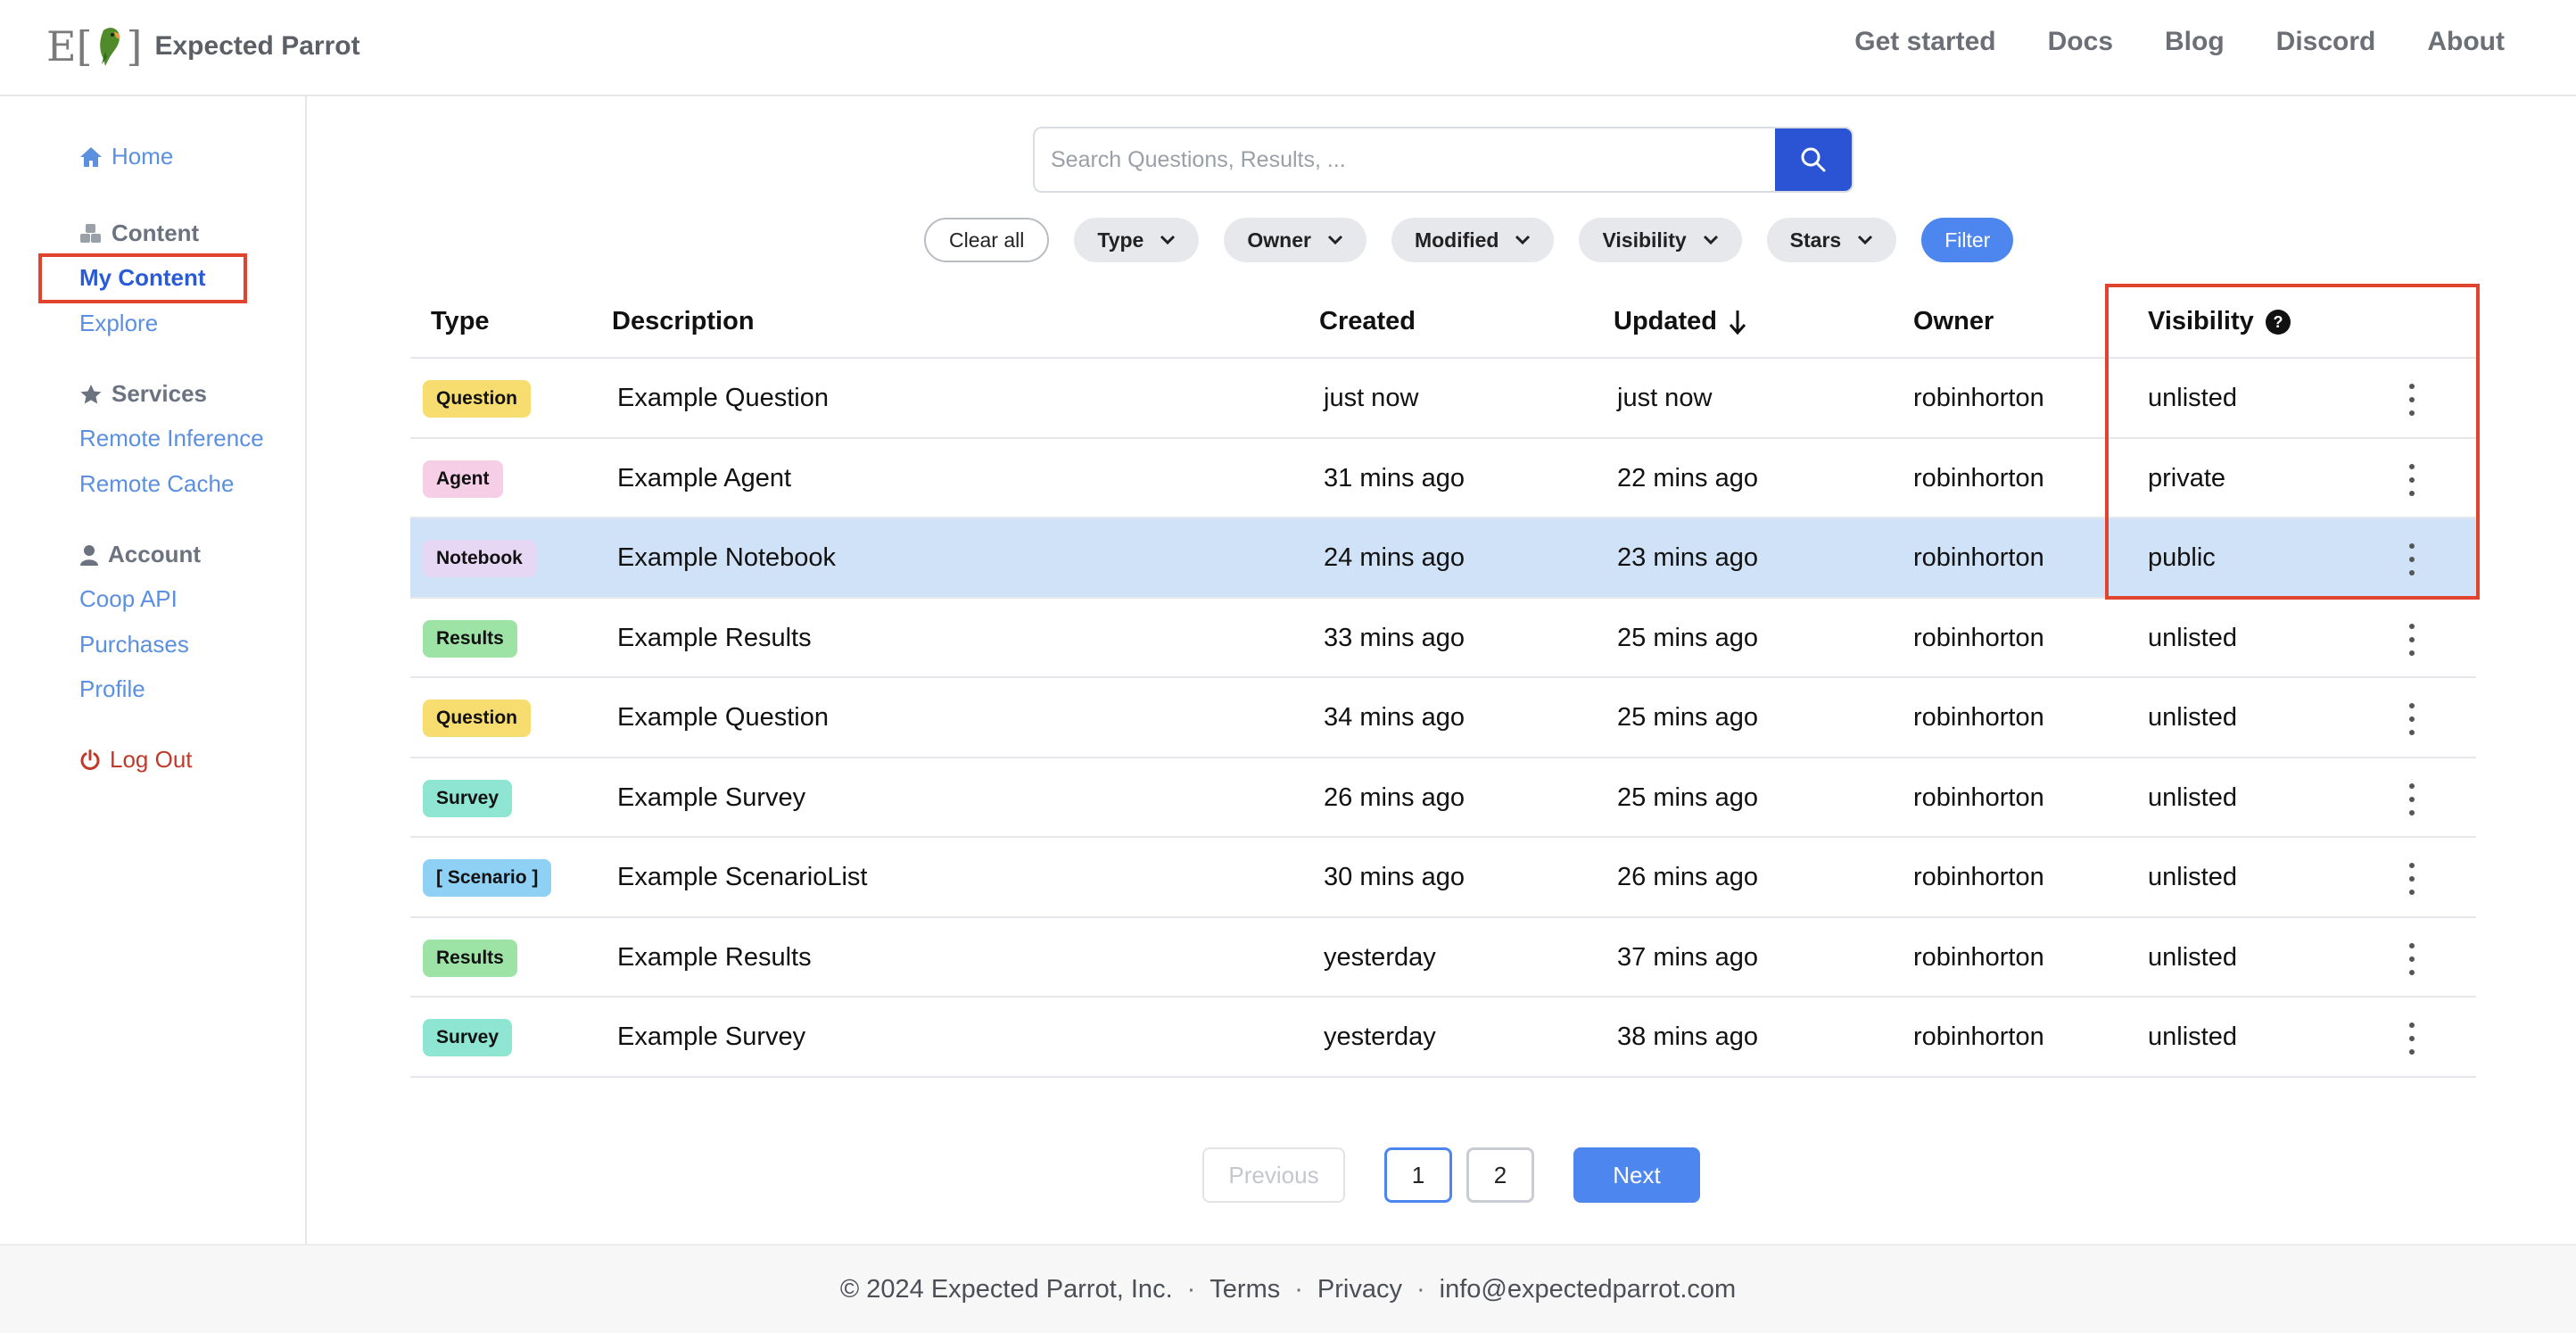 The width and height of the screenshot is (2576, 1333). What do you see at coordinates (139, 233) in the screenshot?
I see `sidebar-section-content: Content` at bounding box center [139, 233].